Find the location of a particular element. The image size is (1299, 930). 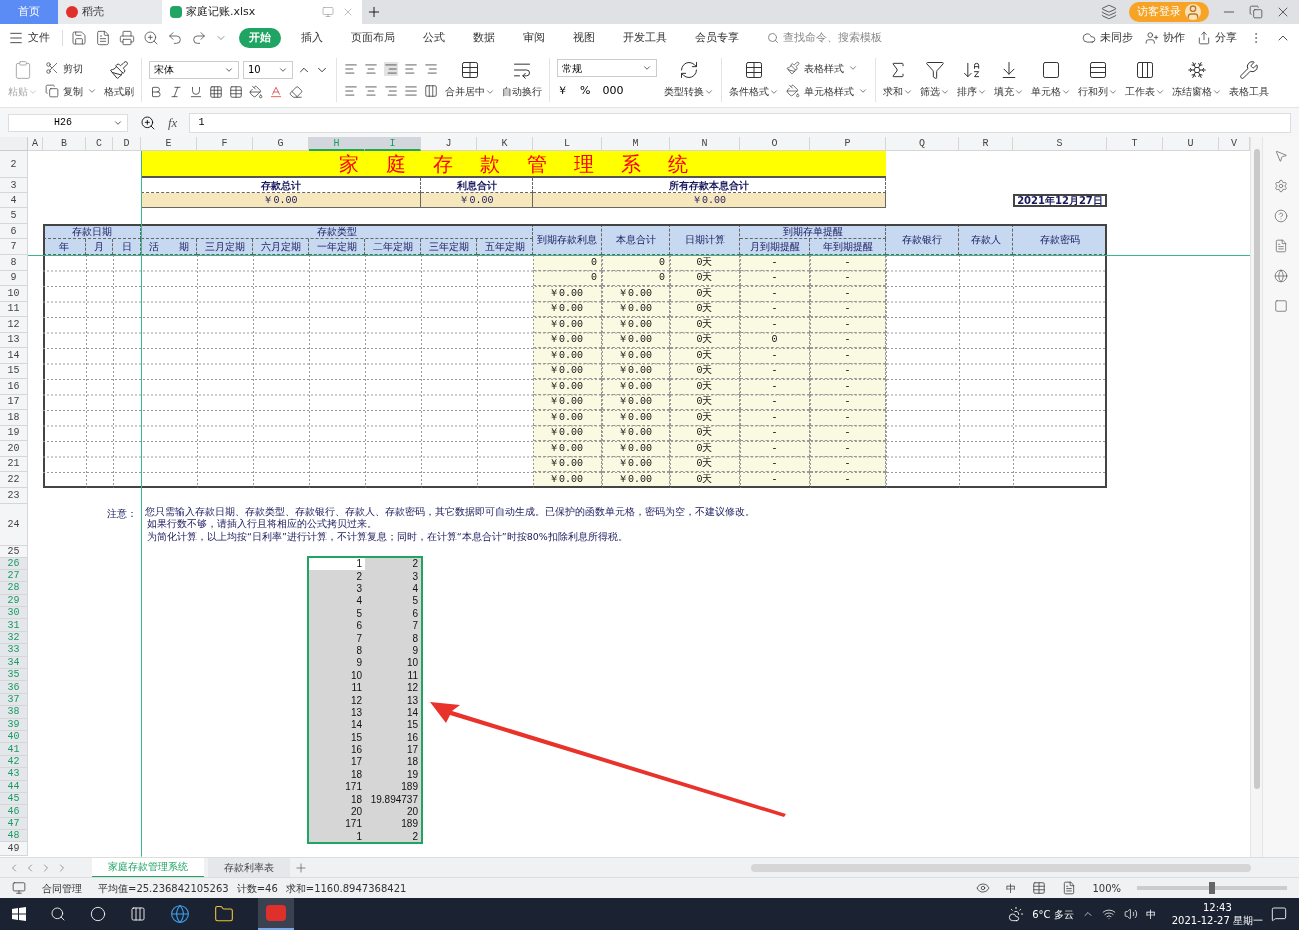

normal-view-icon is located at coordinates (1039, 888).